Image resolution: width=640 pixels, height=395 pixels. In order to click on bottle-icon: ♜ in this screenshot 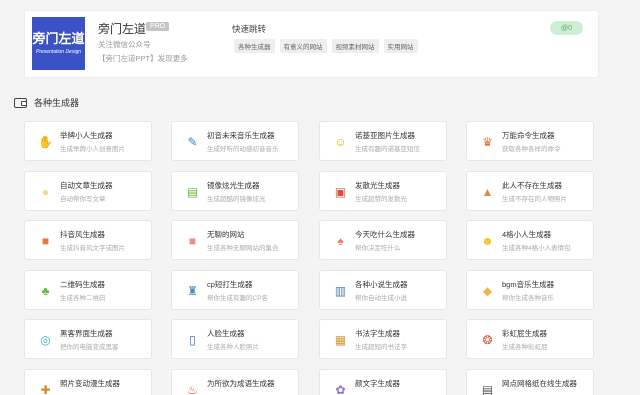, I will do `click(192, 290)`.